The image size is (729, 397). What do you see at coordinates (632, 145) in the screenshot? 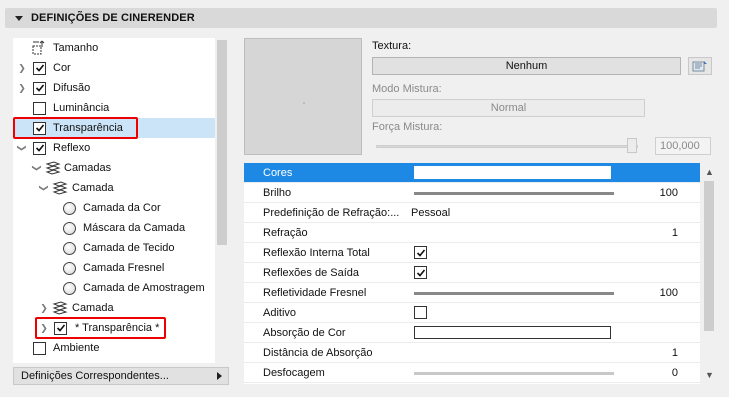
I see `mix-strength-slider-thumb` at bounding box center [632, 145].